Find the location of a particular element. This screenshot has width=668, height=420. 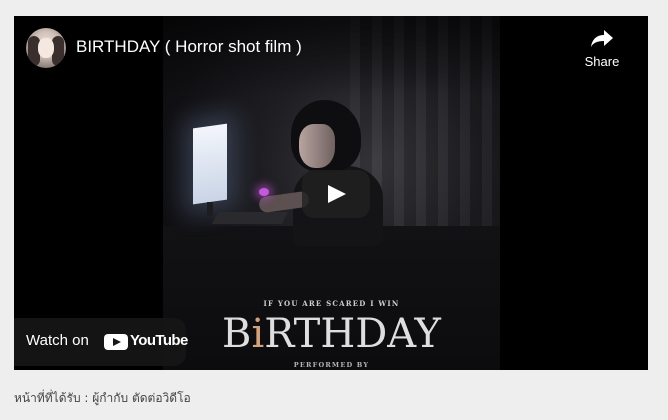

video-title-link: BIRTHDAY ( Horror shot film ) is located at coordinates (189, 47).